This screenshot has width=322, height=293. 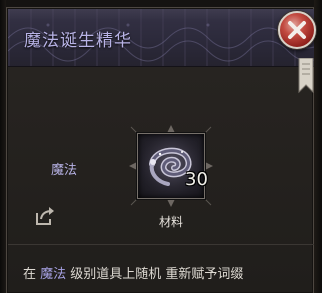 I want to click on item-stack-count: 30, so click(x=196, y=179).